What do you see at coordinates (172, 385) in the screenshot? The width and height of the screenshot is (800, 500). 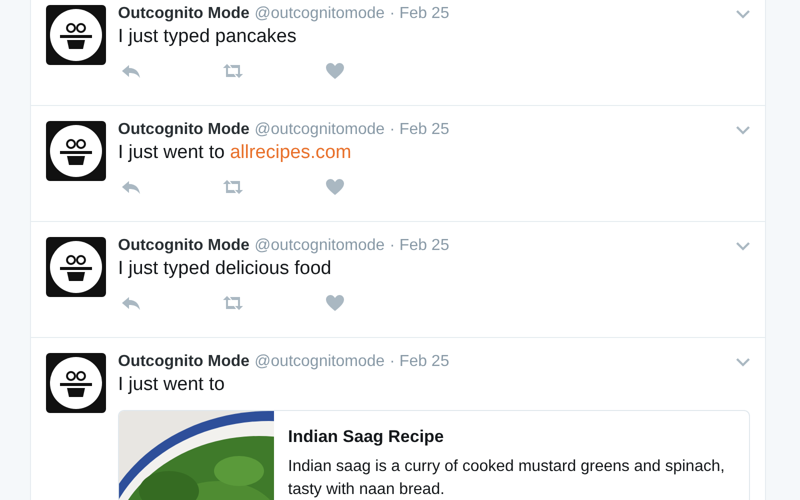 I see `tweet-text: I just went to` at bounding box center [172, 385].